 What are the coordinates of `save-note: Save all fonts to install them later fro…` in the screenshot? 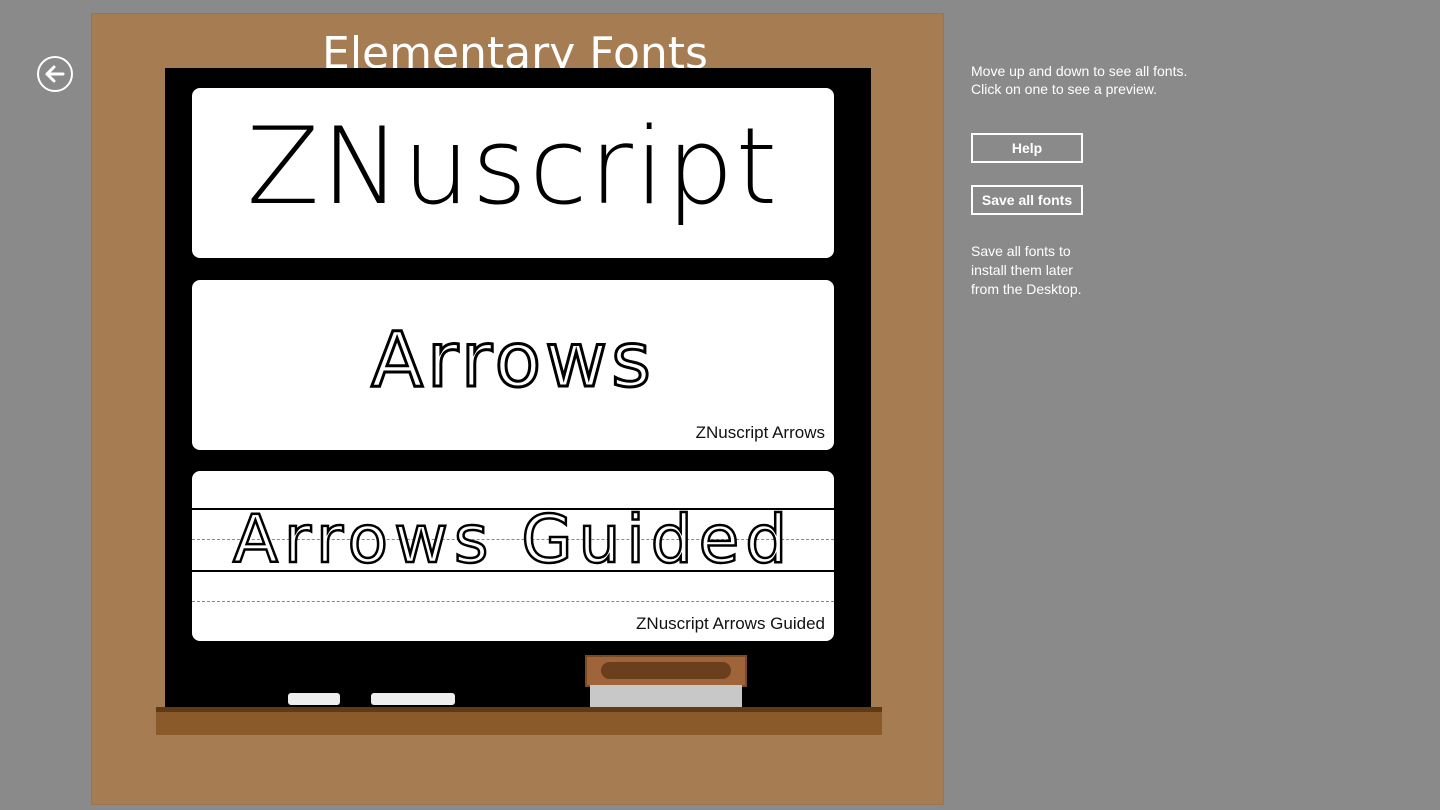 It's located at (1026, 270).